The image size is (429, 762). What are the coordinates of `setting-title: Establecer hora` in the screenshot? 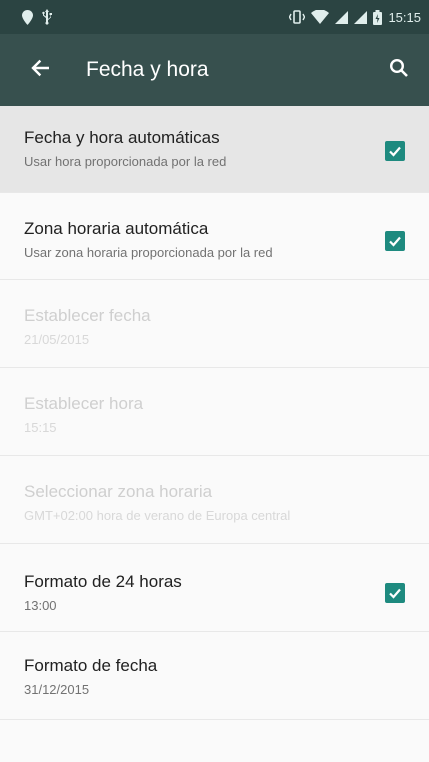 It's located at (84, 403).